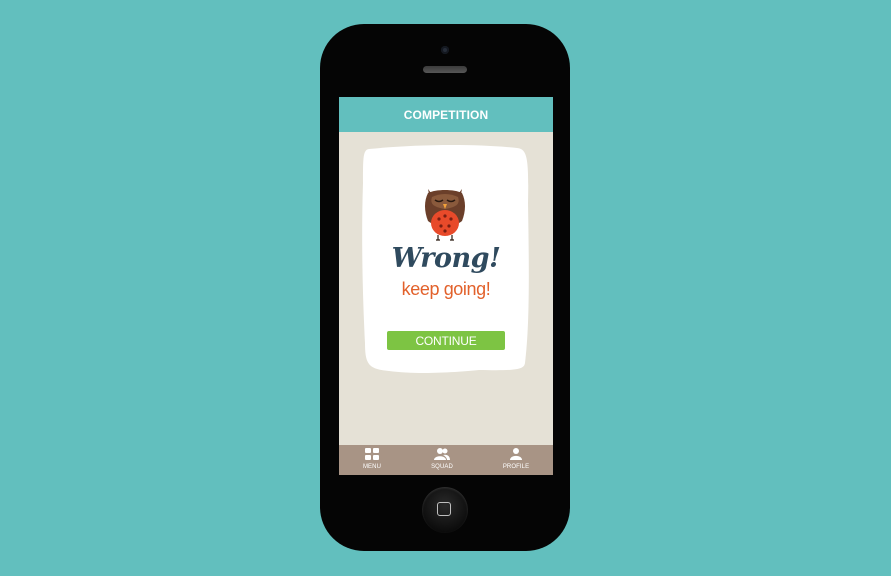 The height and width of the screenshot is (576, 891). What do you see at coordinates (445, 50) in the screenshot?
I see `front-camera` at bounding box center [445, 50].